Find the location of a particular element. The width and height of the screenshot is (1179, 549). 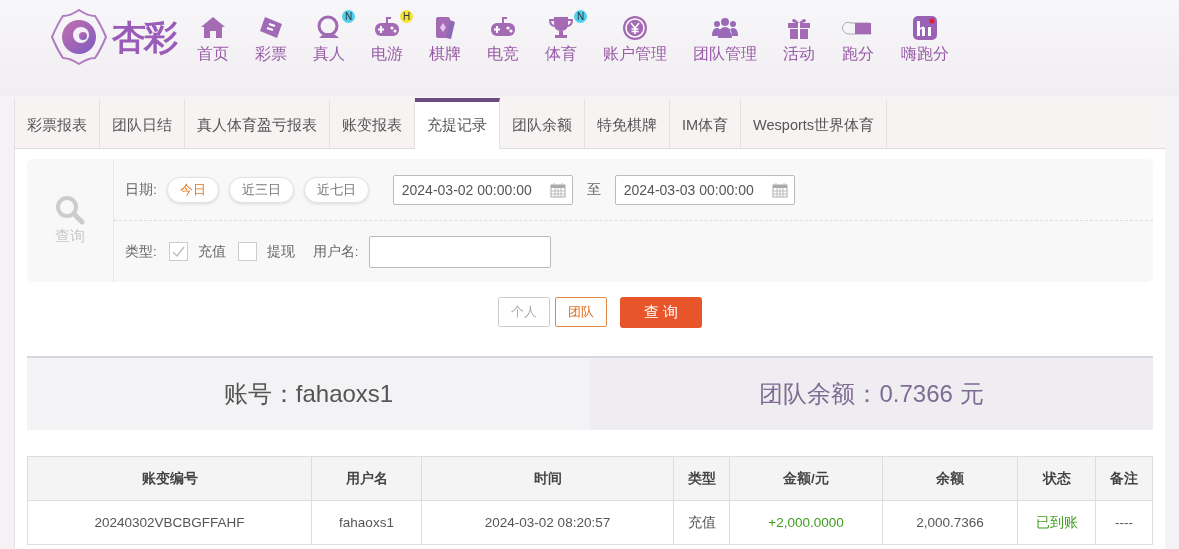

column-header: 余额 is located at coordinates (950, 478).